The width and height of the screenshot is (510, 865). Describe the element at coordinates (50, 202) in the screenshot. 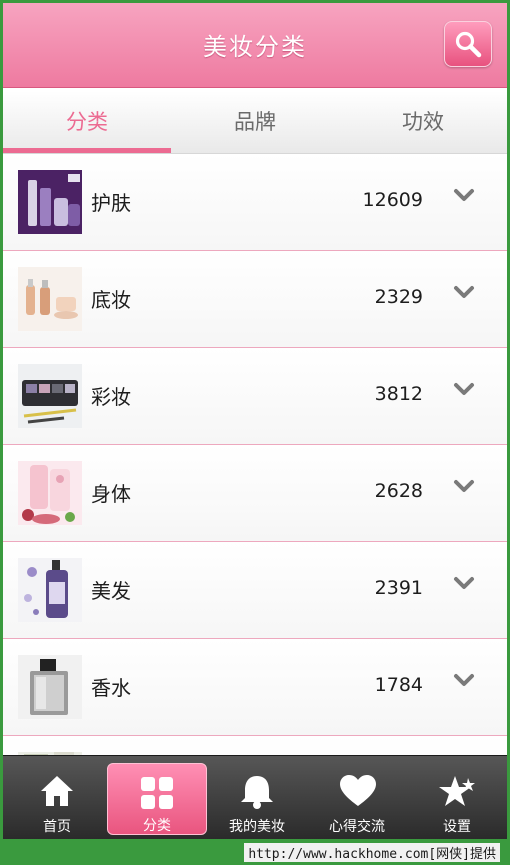

I see `skincare-thumbnail` at that location.